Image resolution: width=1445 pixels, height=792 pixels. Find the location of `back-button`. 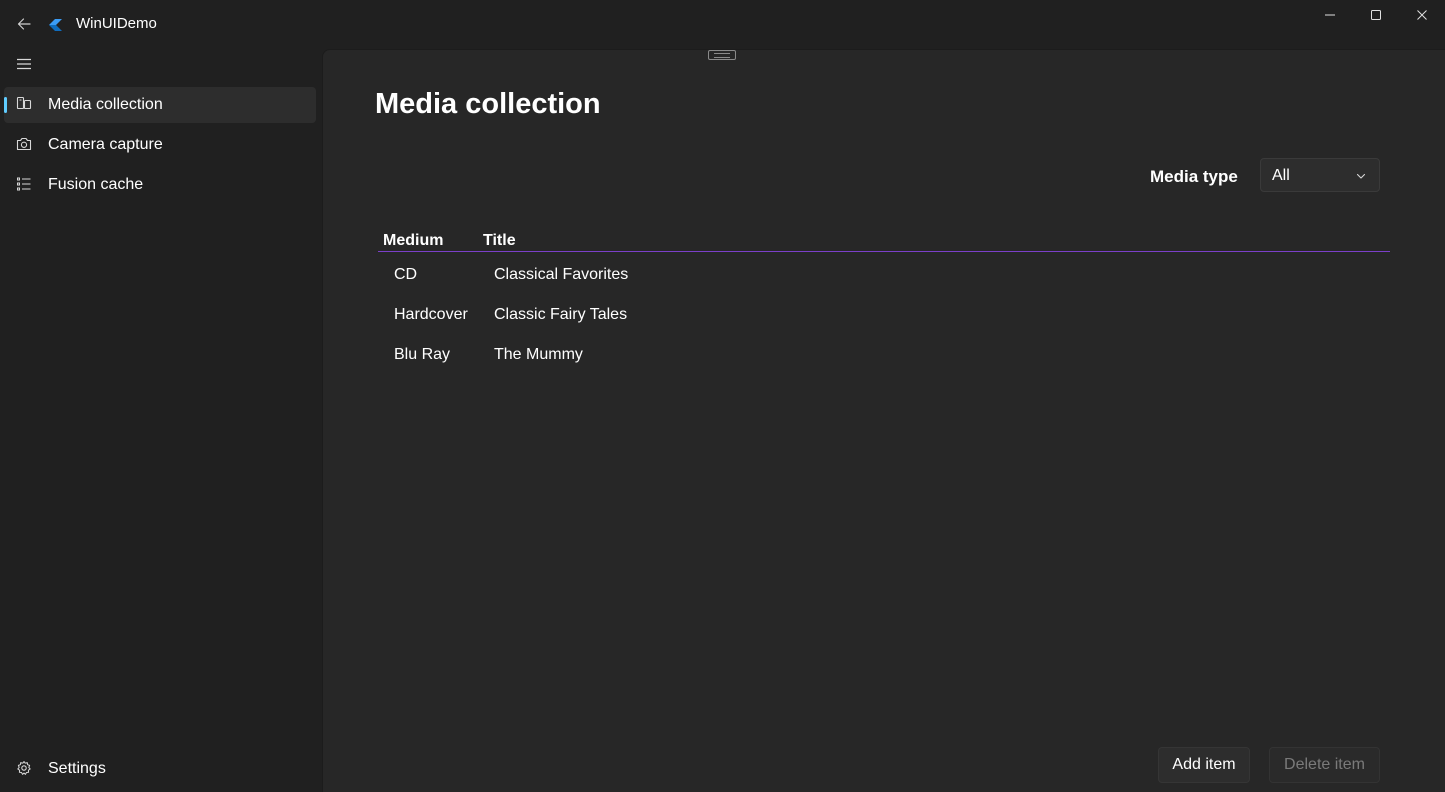

back-button is located at coordinates (24, 24).